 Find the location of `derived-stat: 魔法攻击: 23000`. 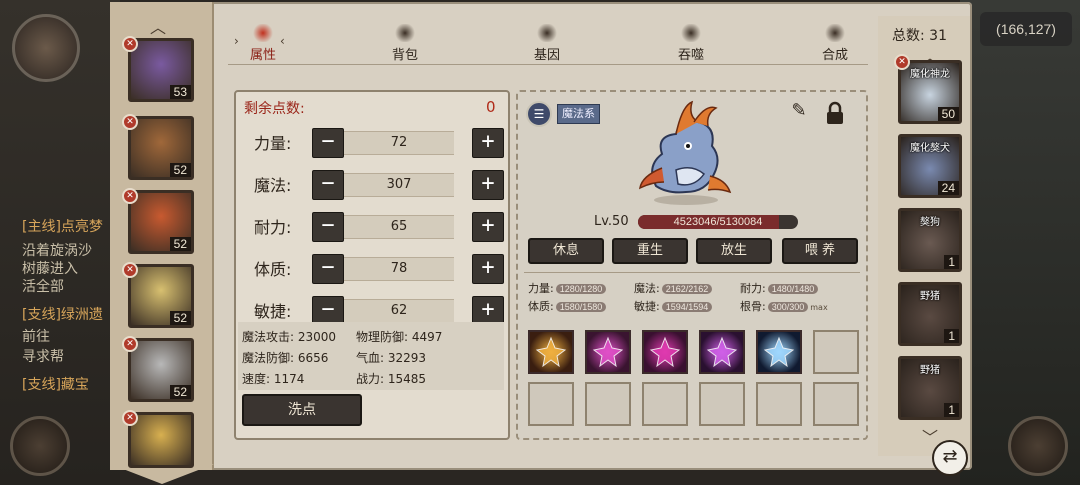

derived-stat: 魔法攻击: 23000 is located at coordinates (289, 337).